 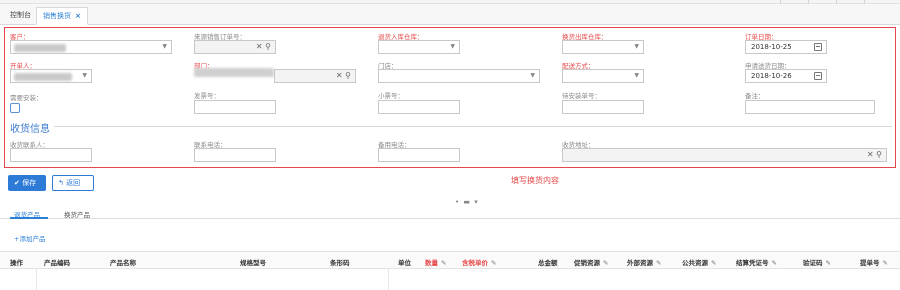 What do you see at coordinates (813, 263) in the screenshot?
I see `col-verify-code-label: 验证码` at bounding box center [813, 263].